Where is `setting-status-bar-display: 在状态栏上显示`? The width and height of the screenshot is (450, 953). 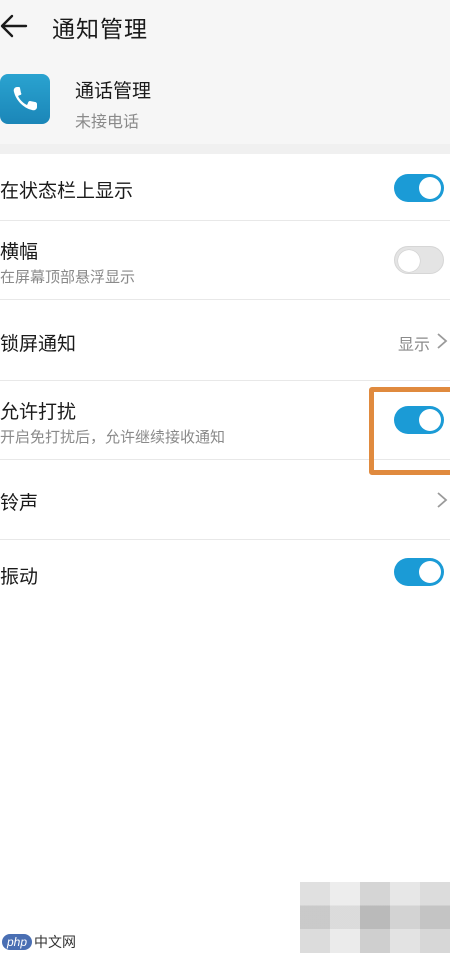 setting-status-bar-display: 在状态栏上显示 is located at coordinates (225, 187).